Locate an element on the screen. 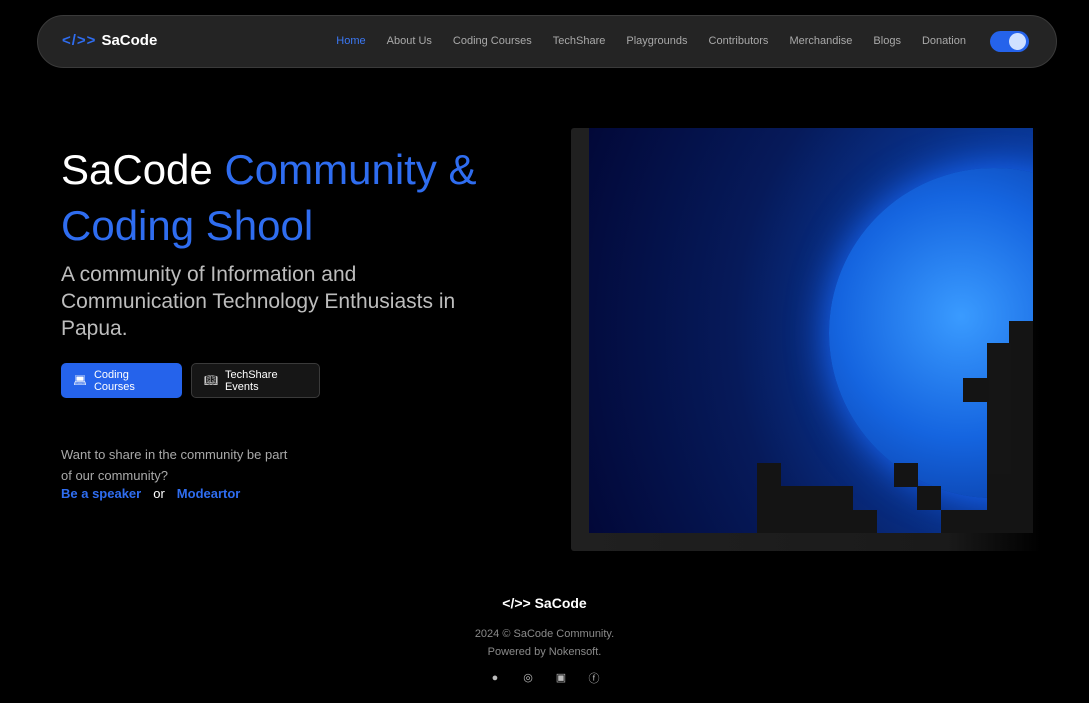 Image resolution: width=1089 pixels, height=703 pixels. linkedin-icon: ▣ is located at coordinates (561, 677).